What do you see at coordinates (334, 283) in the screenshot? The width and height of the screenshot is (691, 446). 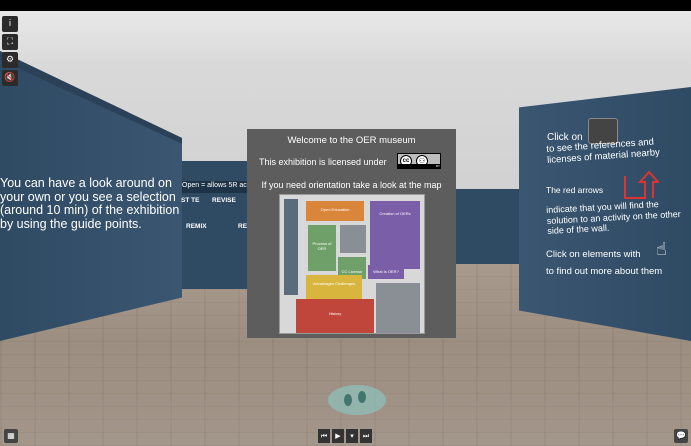 I see `map-label-advantages: Advantages Challenges` at bounding box center [334, 283].